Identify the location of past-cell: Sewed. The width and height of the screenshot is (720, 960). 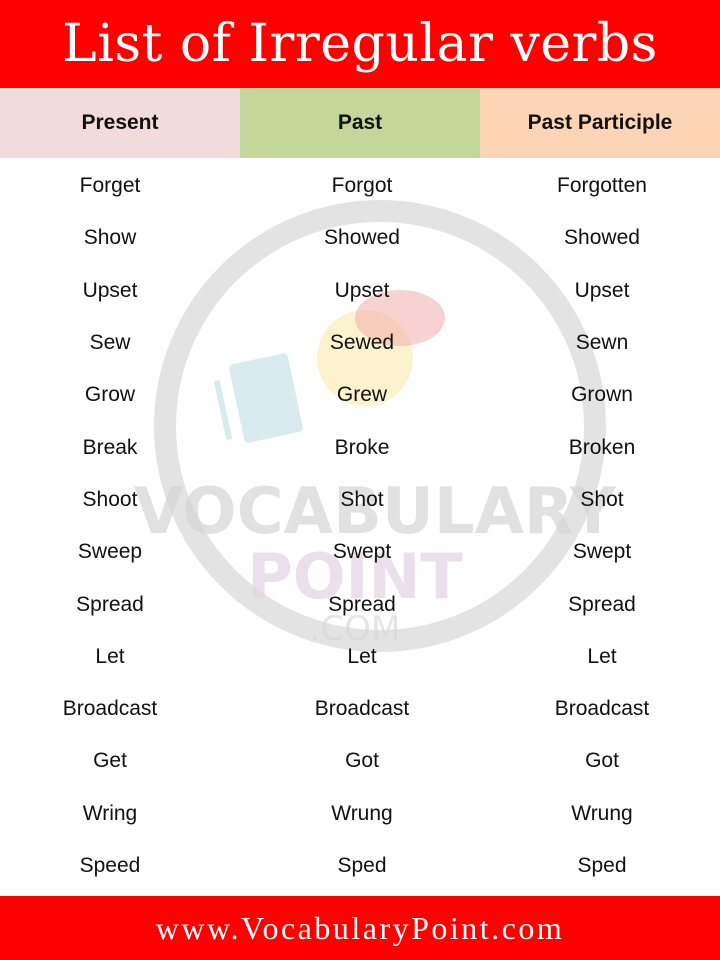
(362, 343).